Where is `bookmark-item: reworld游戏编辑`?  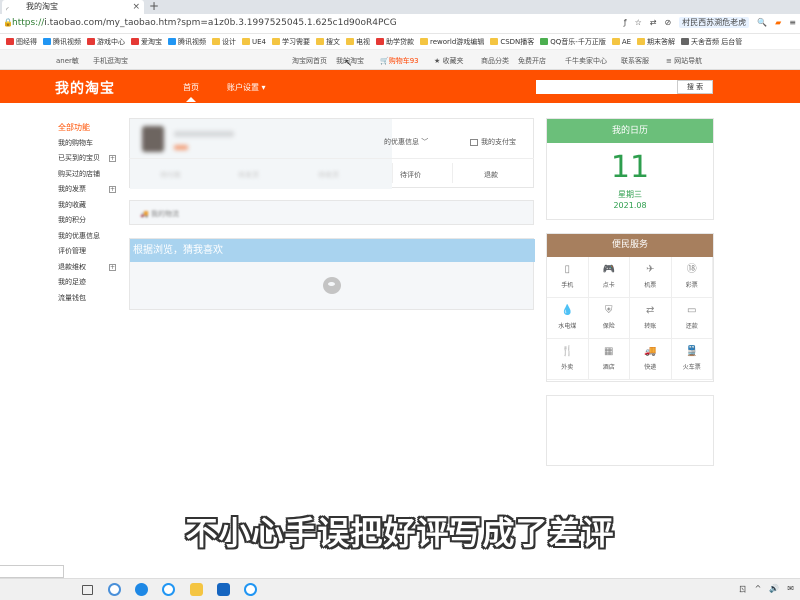 bookmark-item: reworld游戏编辑 is located at coordinates (452, 42).